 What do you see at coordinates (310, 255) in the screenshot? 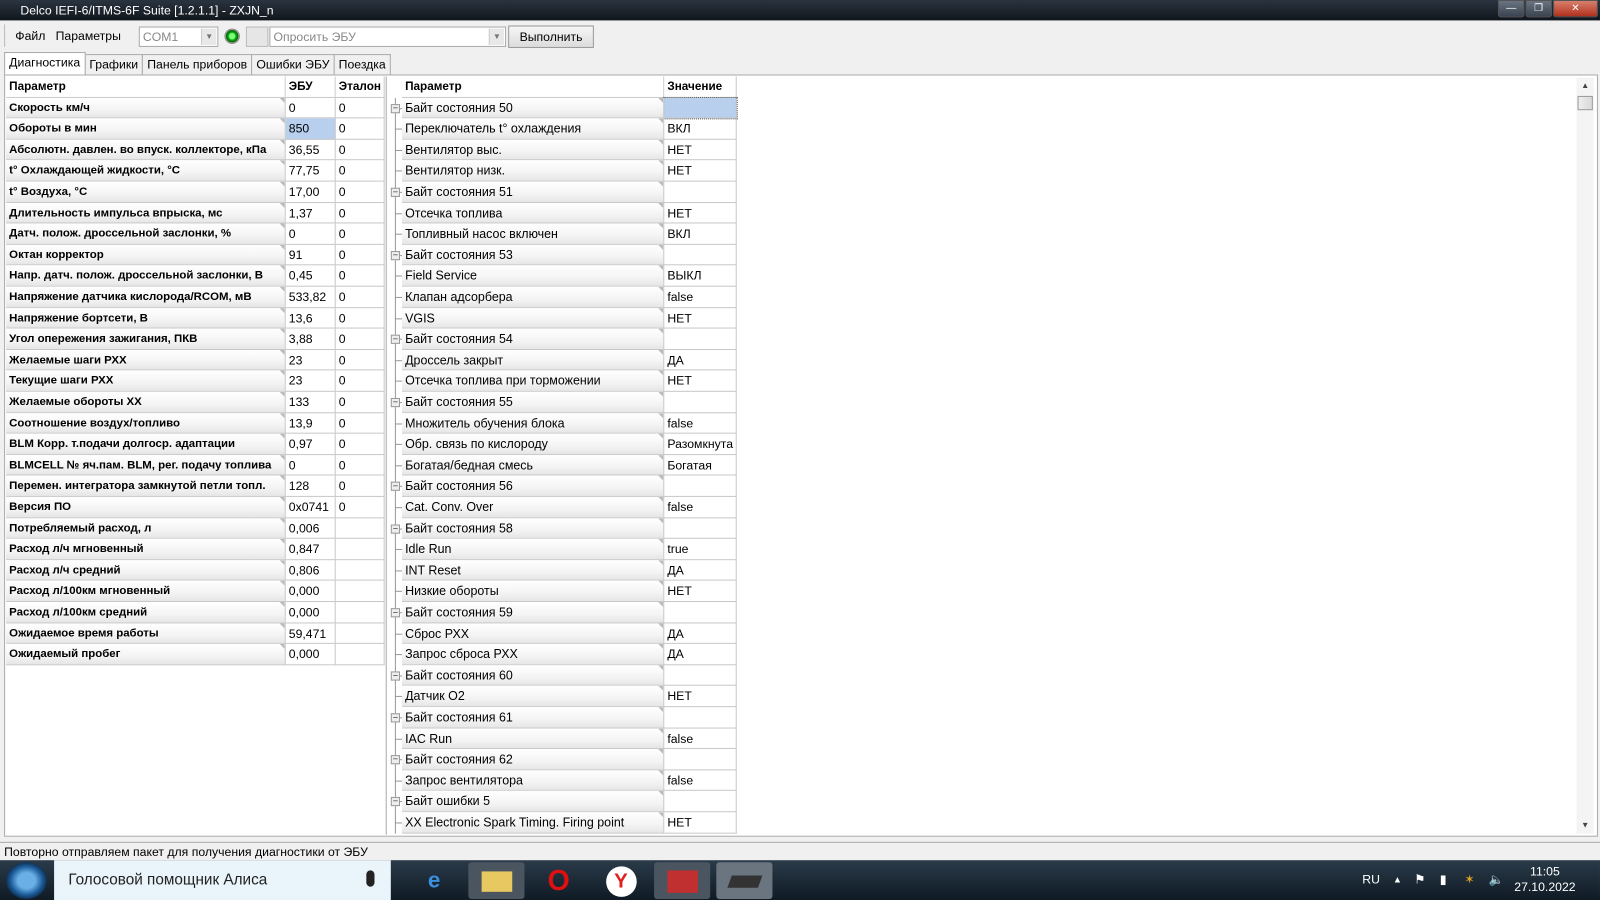
I see `ecu-value: 91` at bounding box center [310, 255].